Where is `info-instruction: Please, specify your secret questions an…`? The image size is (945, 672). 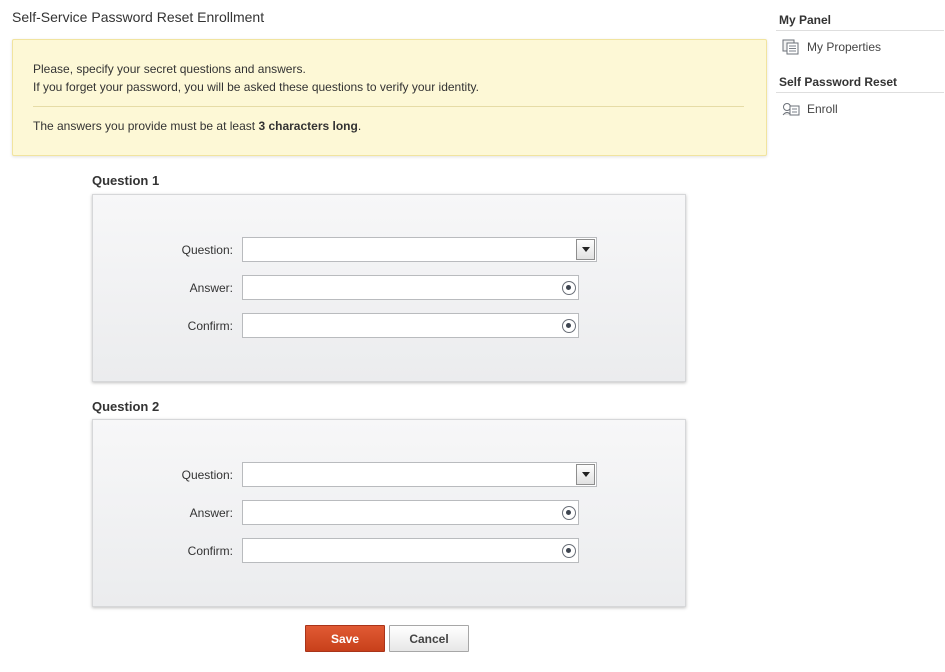 info-instruction: Please, specify your secret questions an… is located at coordinates (169, 69).